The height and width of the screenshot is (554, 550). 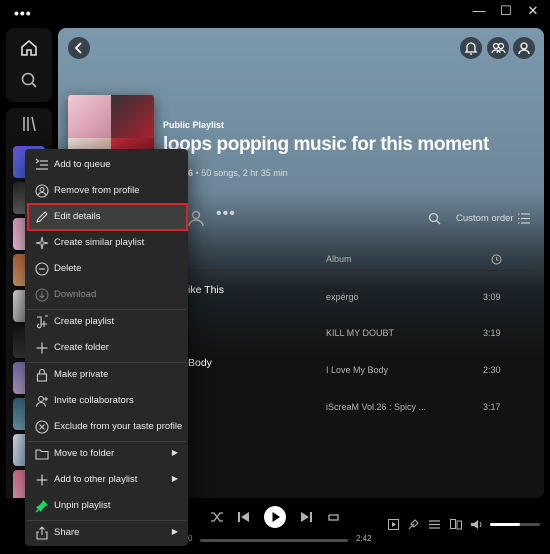 I want to click on track-title: ike This, so click(x=206, y=290).